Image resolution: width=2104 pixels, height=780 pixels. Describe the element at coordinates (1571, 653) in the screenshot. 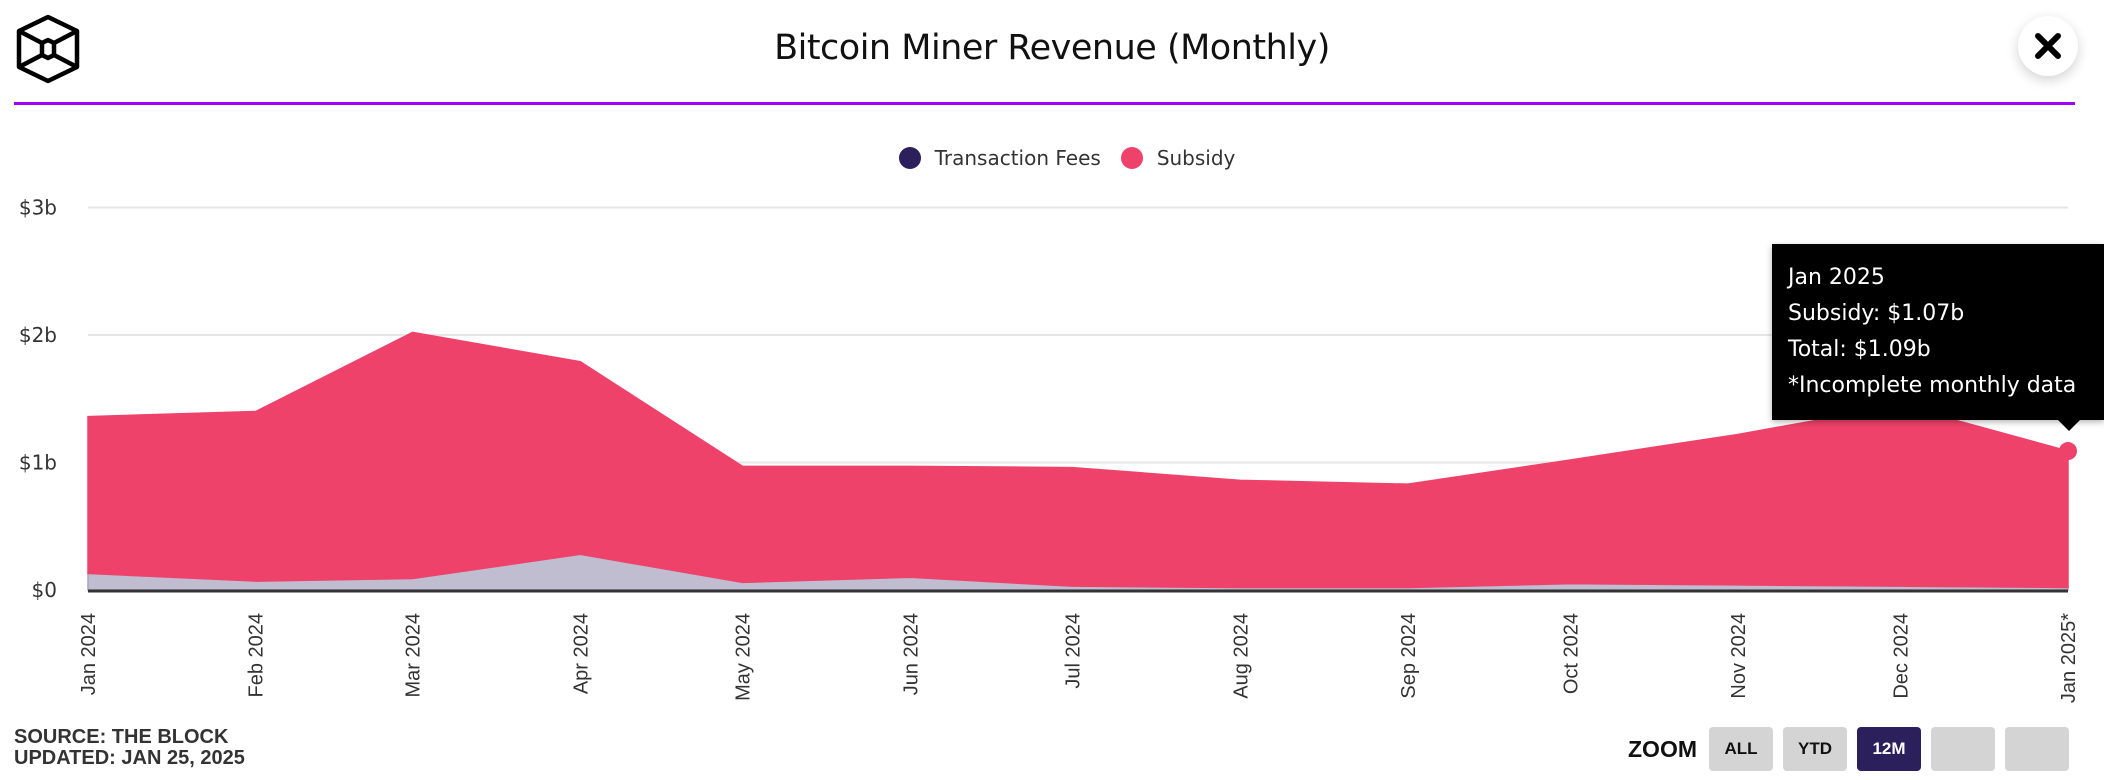

I see `x-tick-label: Oct 2024` at that location.